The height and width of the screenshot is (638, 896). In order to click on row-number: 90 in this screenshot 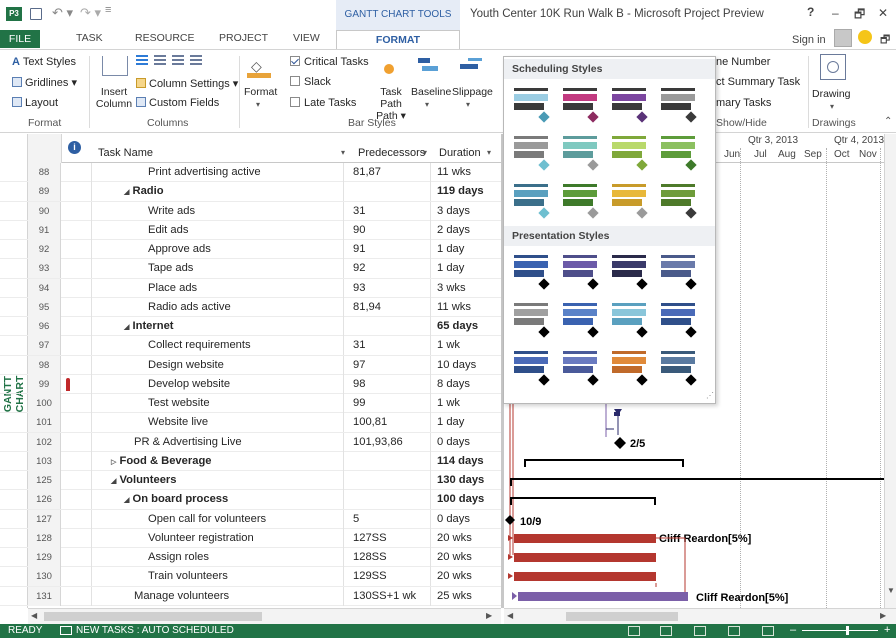, I will do `click(44, 211)`.